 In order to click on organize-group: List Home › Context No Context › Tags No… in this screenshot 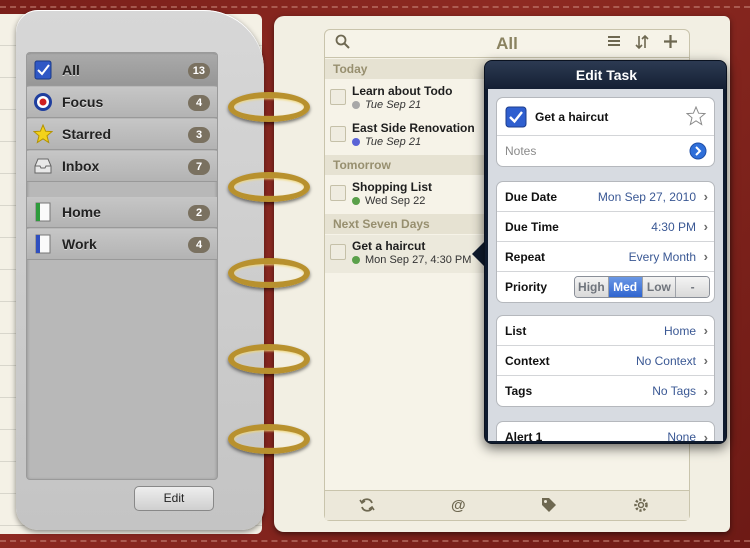, I will do `click(605, 361)`.